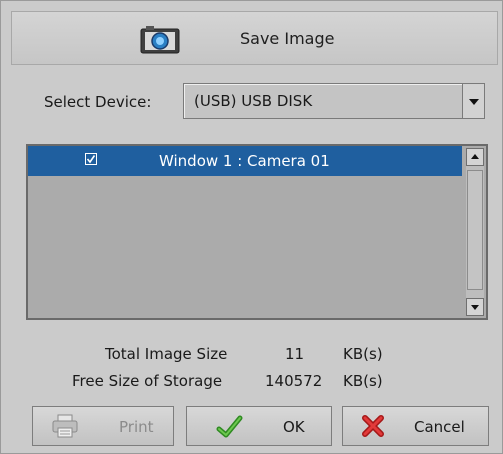 The height and width of the screenshot is (454, 503). I want to click on total-size-value: 11, so click(295, 354).